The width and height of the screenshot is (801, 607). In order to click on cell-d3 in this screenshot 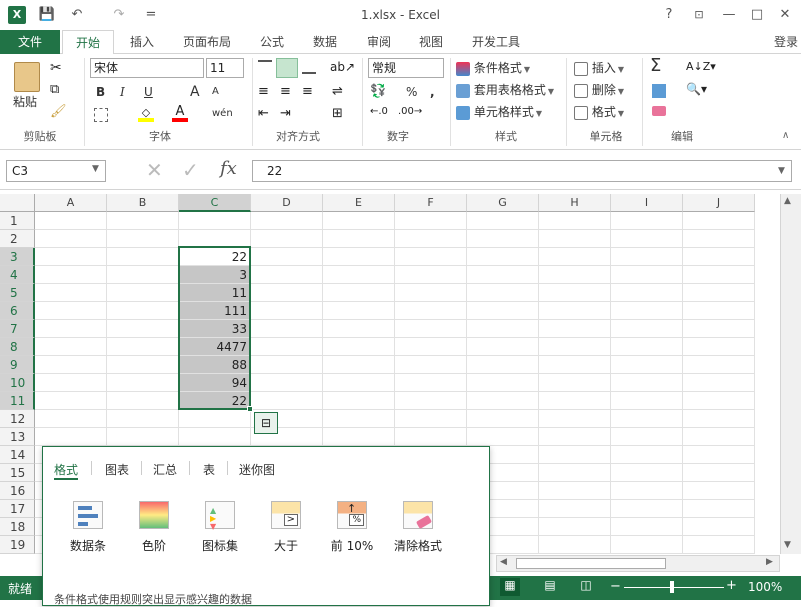, I will do `click(287, 257)`.